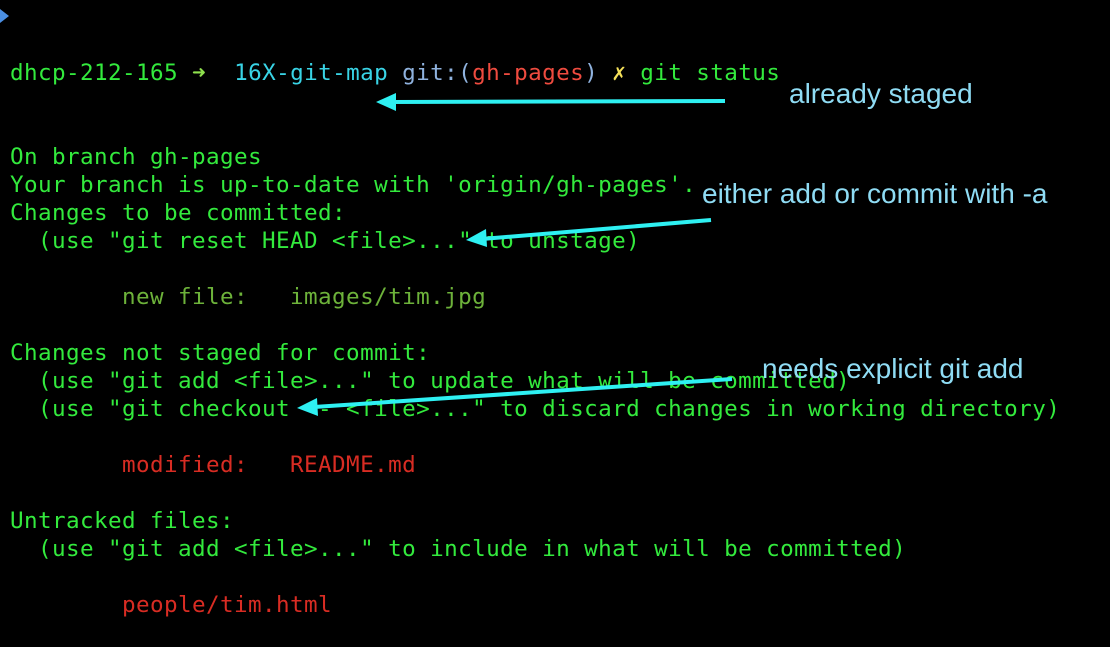  I want to click on arrow-already-staged, so click(551, 102).